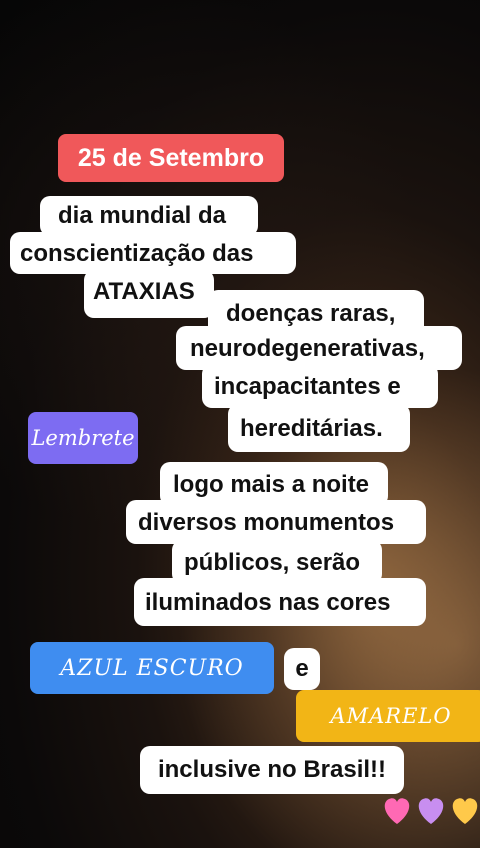 This screenshot has height=848, width=480. Describe the element at coordinates (137, 253) in the screenshot. I see `text-line: conscientização das` at that location.